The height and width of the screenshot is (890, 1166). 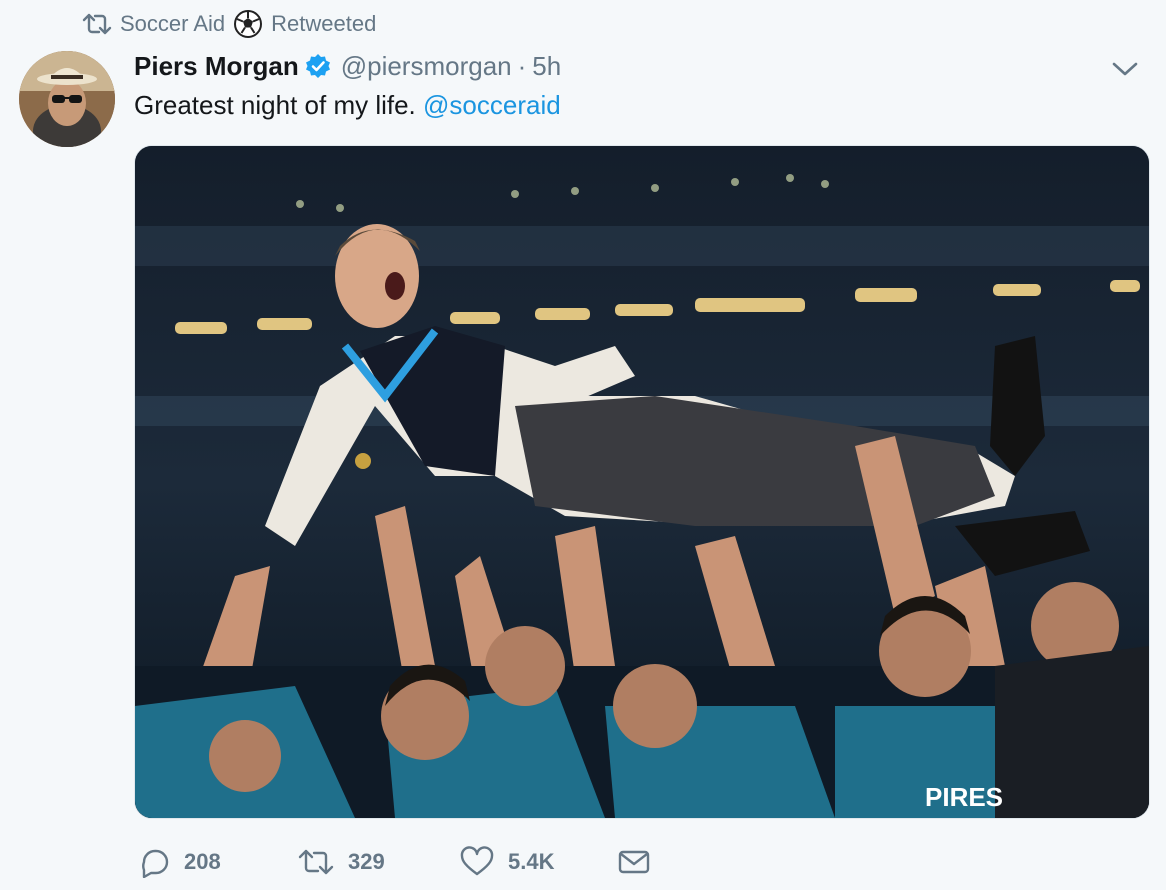 What do you see at coordinates (366, 861) in the screenshot?
I see `retweet-count: 329` at bounding box center [366, 861].